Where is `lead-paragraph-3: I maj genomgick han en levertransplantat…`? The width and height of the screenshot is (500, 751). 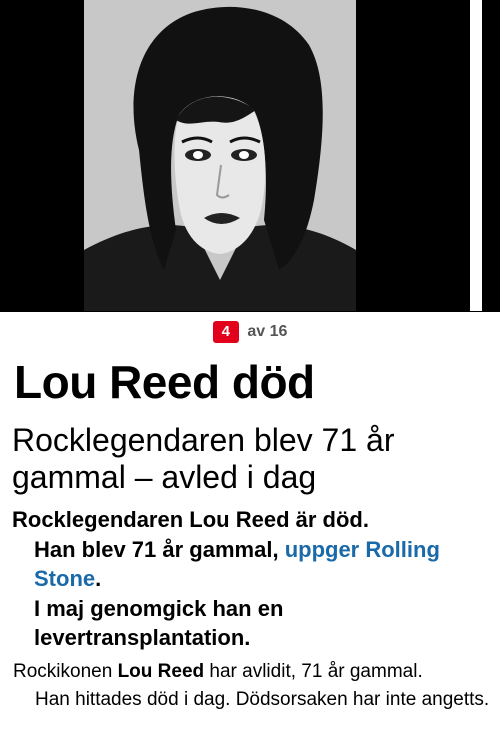
lead-paragraph-3: I maj genomgick han en levertransplantat… is located at coordinates (159, 623).